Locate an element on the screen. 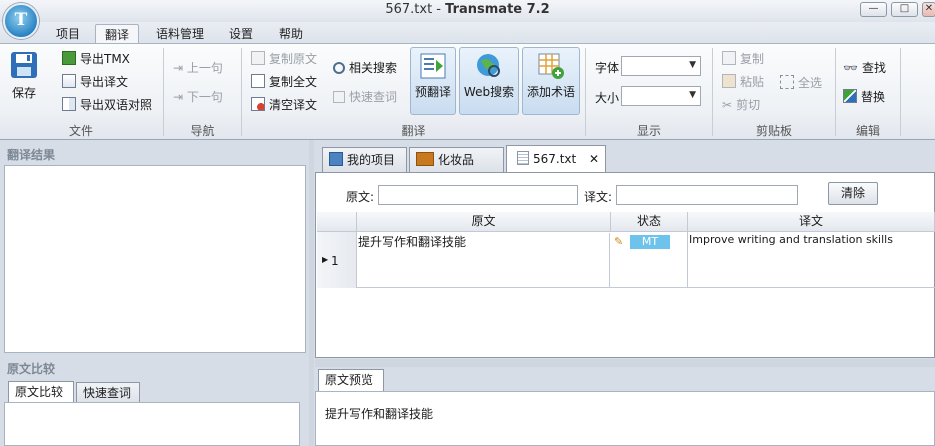 This screenshot has height=446, width=935. clear-icon is located at coordinates (258, 104).